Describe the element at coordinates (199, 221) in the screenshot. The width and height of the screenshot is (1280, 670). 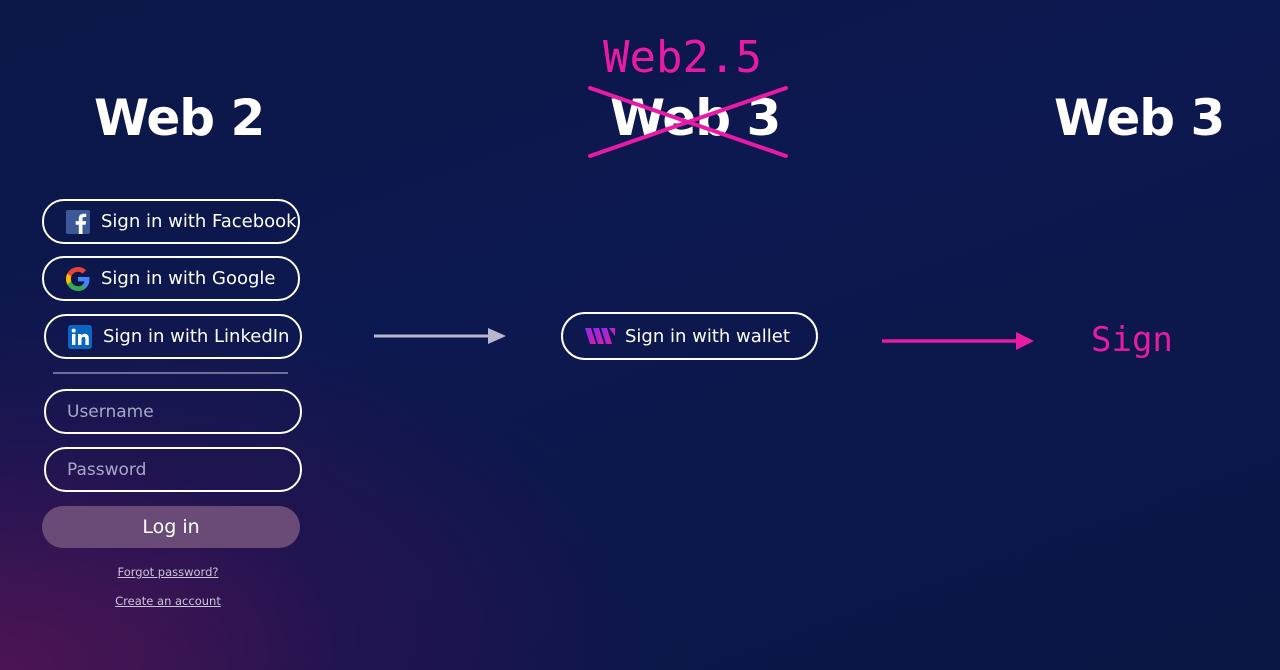
I see `facebook-signin-label: Sign in with Facebook` at that location.